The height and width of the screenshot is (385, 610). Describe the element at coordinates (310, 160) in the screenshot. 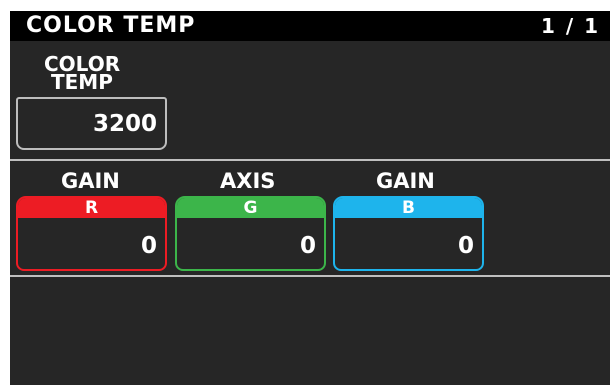

I see `divider-top` at that location.